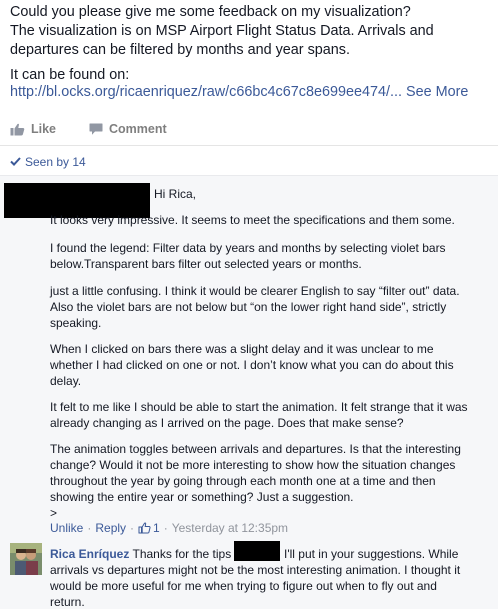  What do you see at coordinates (67, 602) in the screenshot?
I see `reply-line: return.` at bounding box center [67, 602].